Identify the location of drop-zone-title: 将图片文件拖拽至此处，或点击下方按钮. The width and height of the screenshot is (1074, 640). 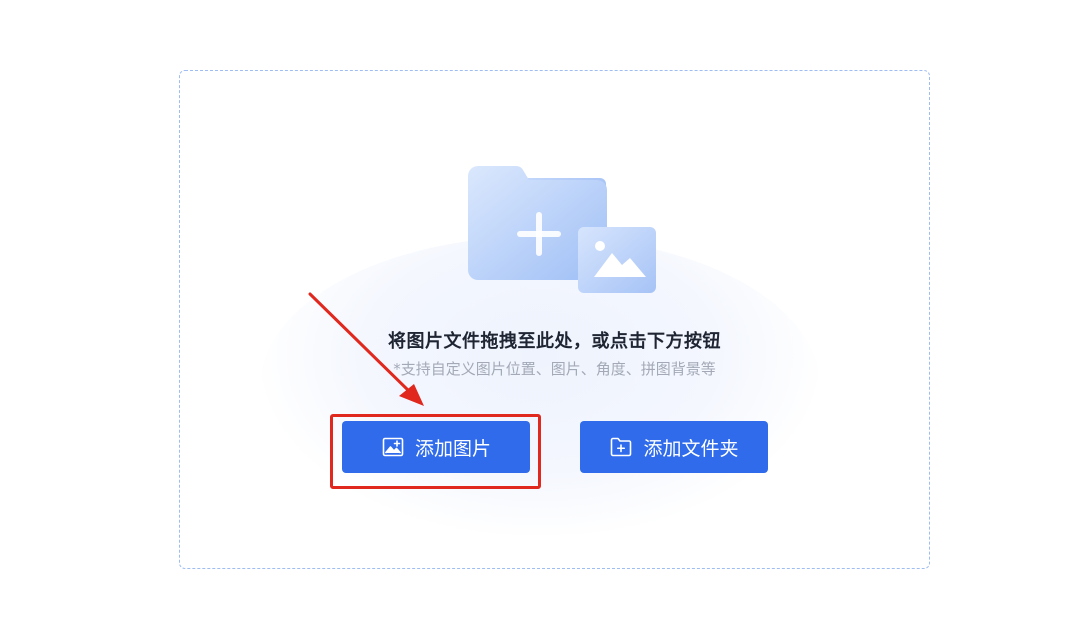
(554, 341).